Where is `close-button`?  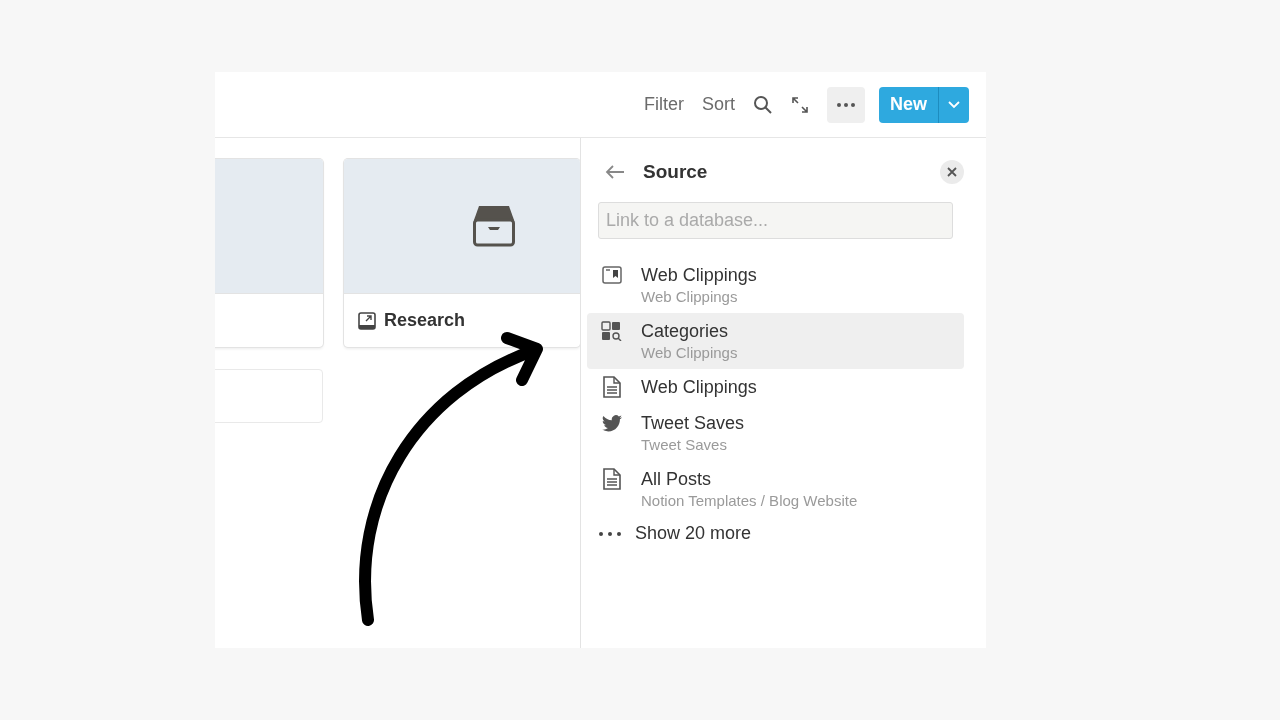
close-button is located at coordinates (952, 172).